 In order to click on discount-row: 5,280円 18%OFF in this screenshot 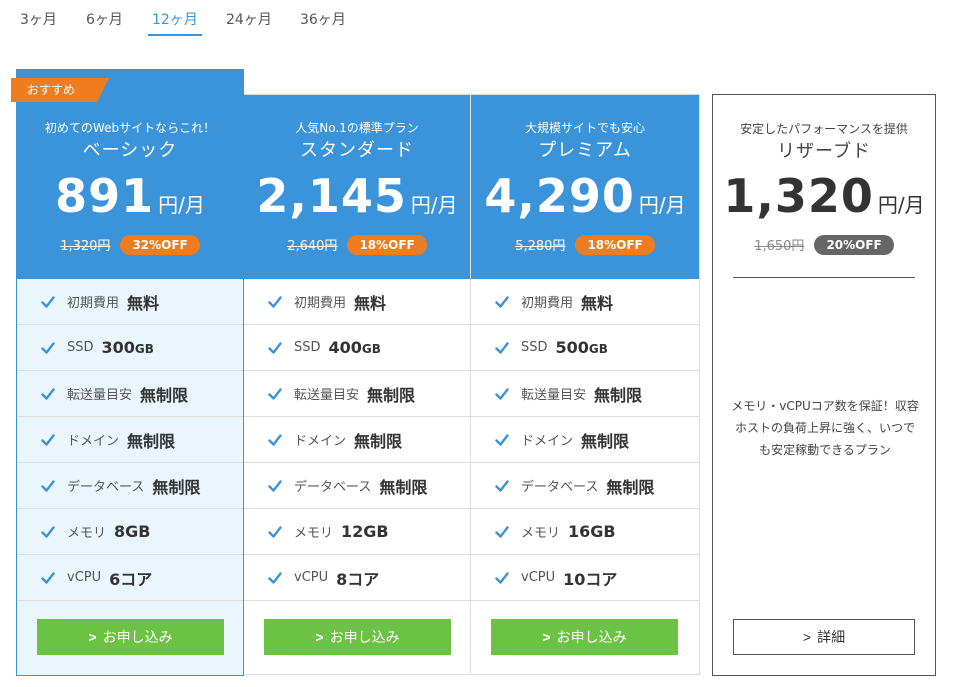, I will do `click(585, 244)`.